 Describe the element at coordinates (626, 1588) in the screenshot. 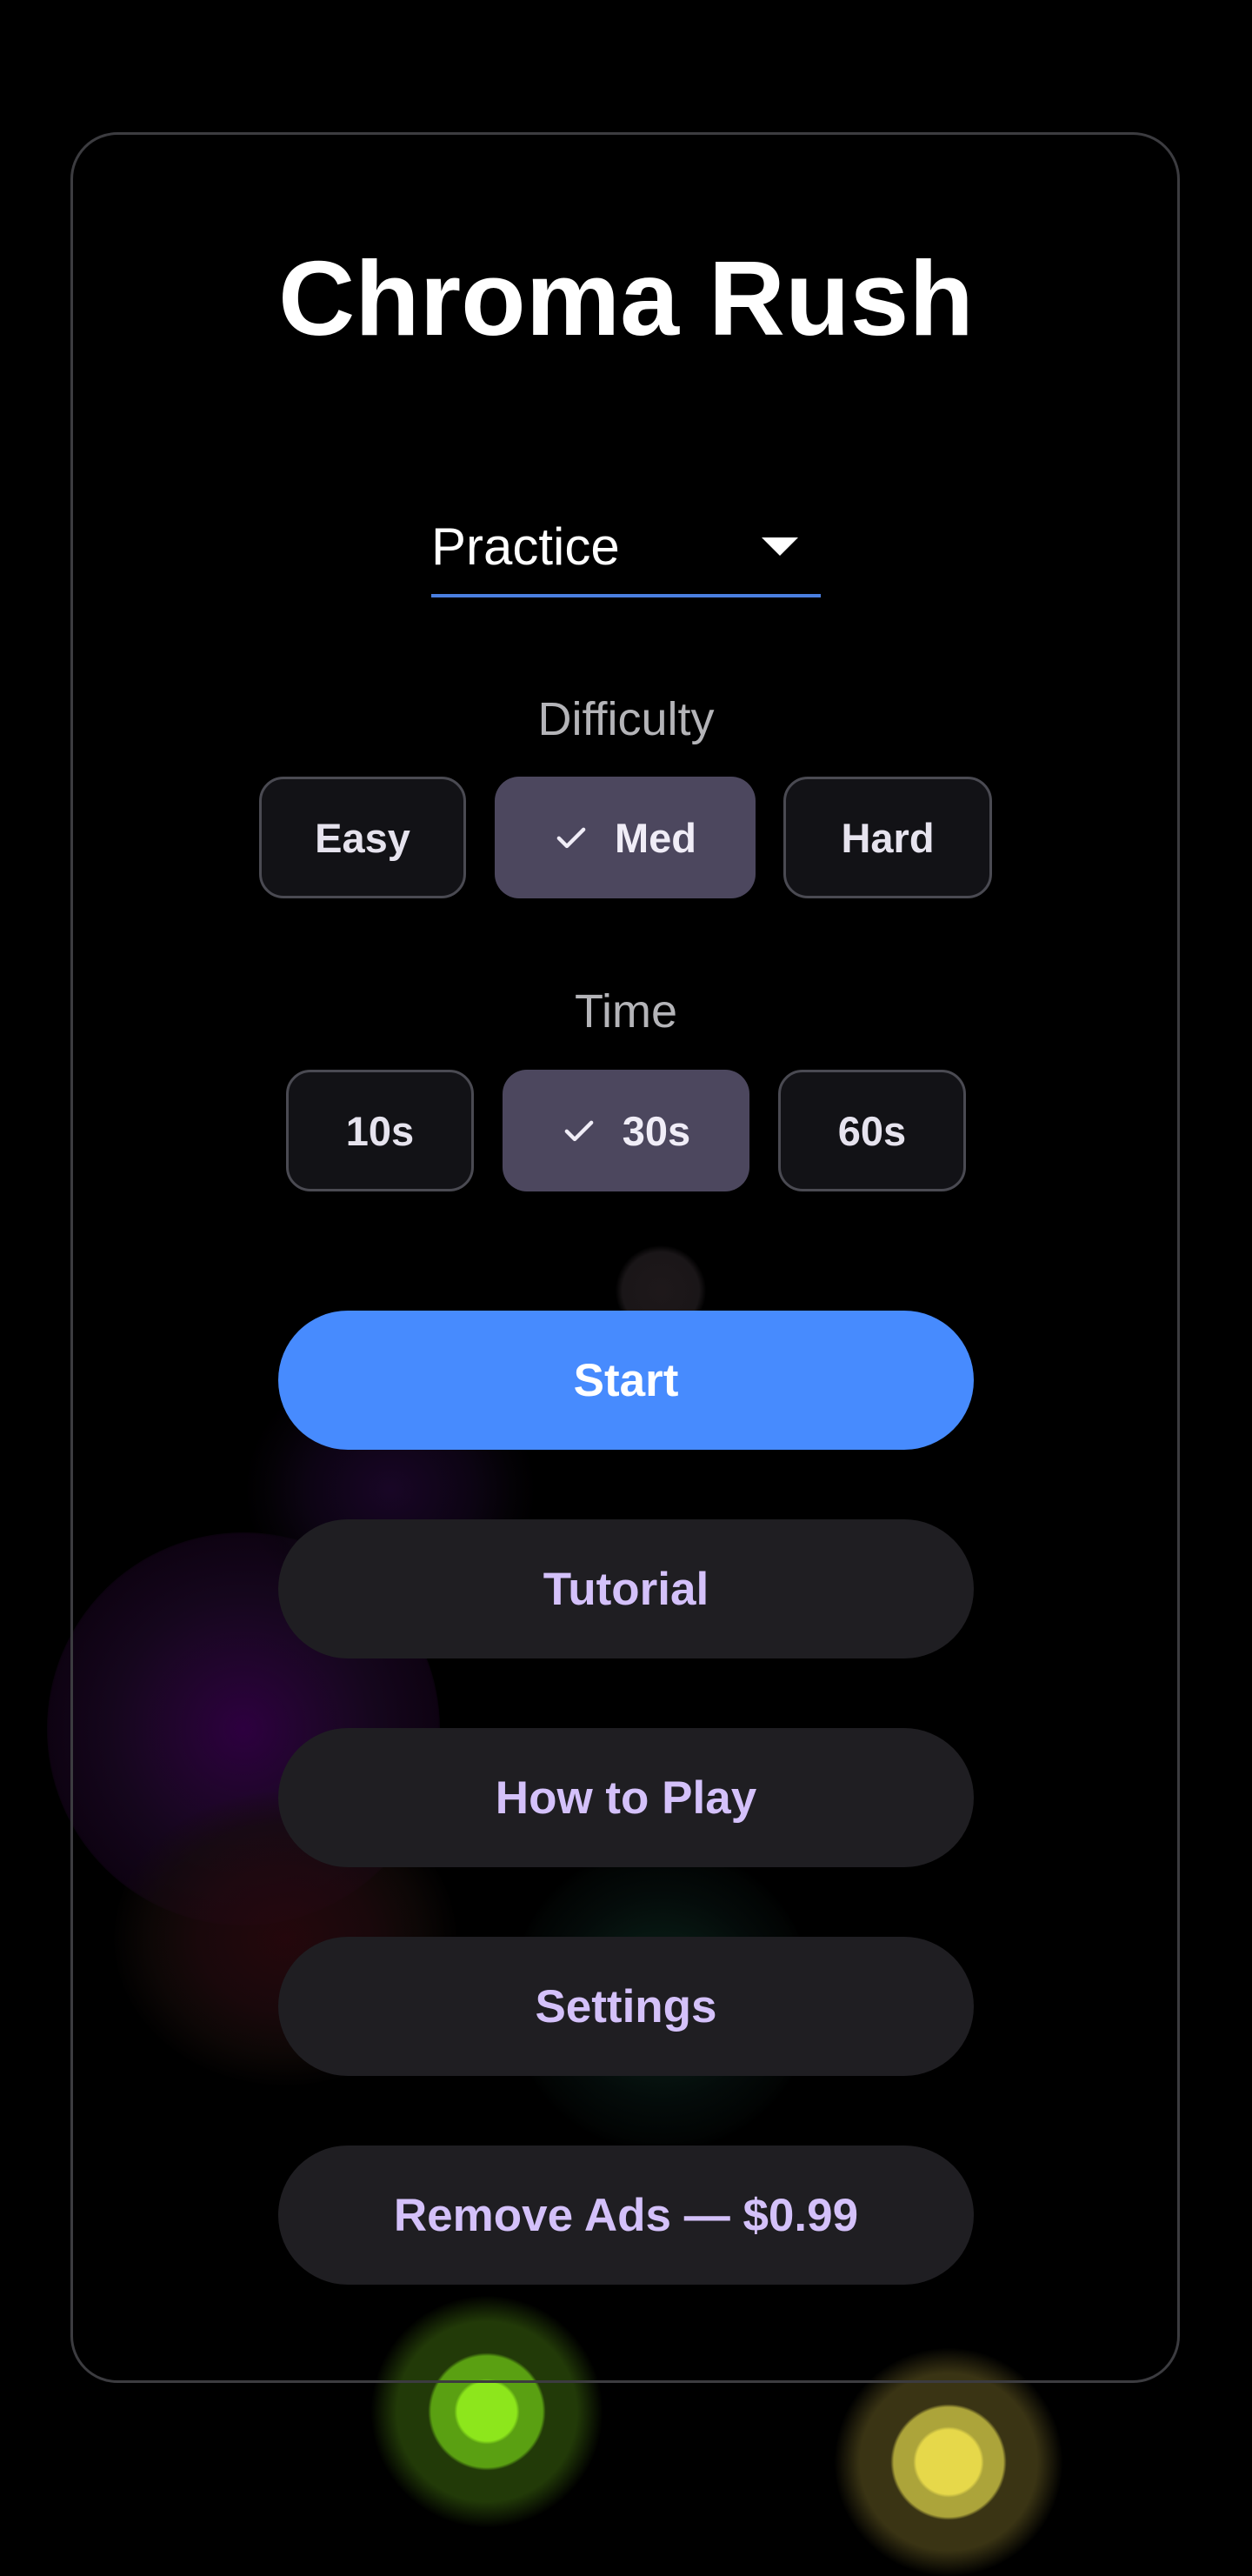

I see `tutorial-button: Tutorial` at that location.